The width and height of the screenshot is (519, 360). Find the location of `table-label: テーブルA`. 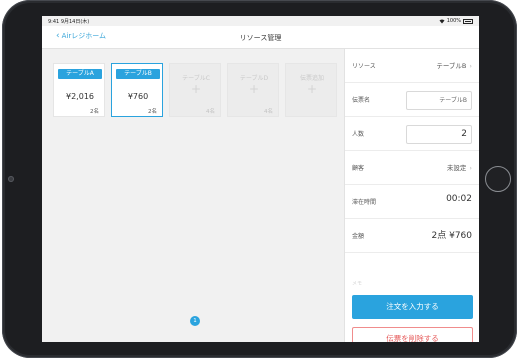

table-label: テーブルA is located at coordinates (80, 74).